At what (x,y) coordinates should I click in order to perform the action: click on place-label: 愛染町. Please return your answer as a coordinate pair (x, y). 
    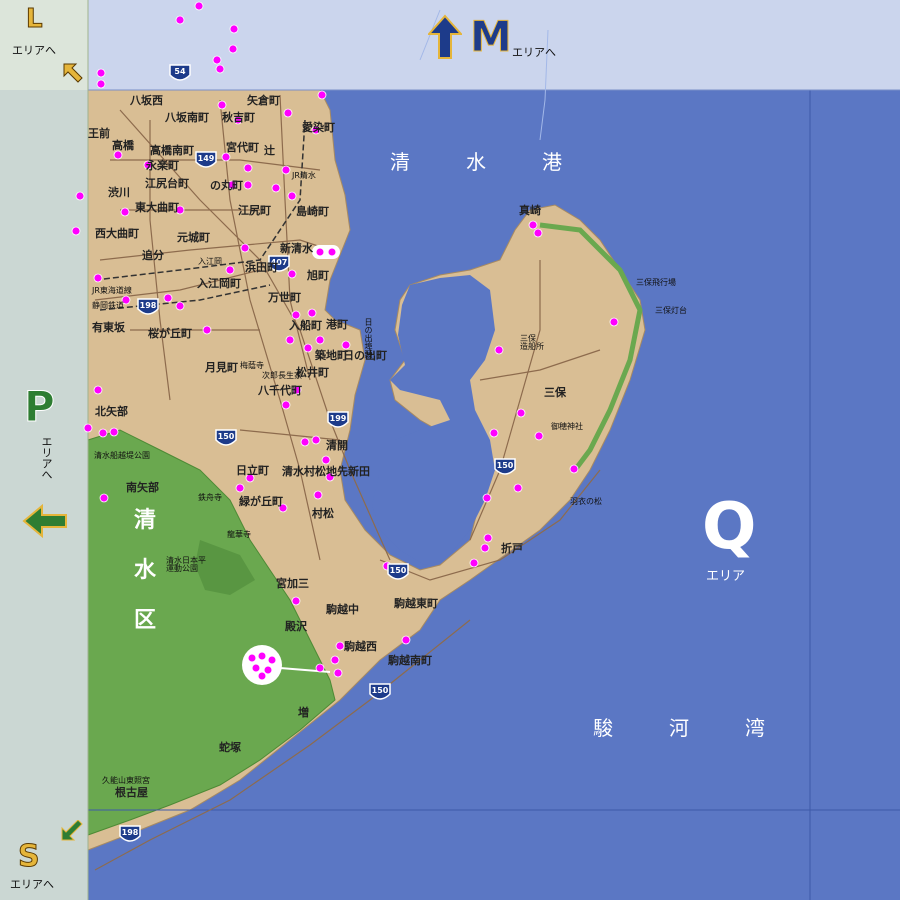
    Looking at the image, I should click on (318, 127).